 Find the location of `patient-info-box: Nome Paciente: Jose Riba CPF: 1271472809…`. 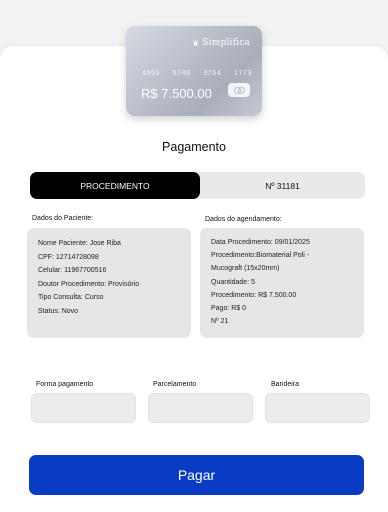

patient-info-box: Nome Paciente: Jose Riba CPF: 1271472809… is located at coordinates (109, 283).